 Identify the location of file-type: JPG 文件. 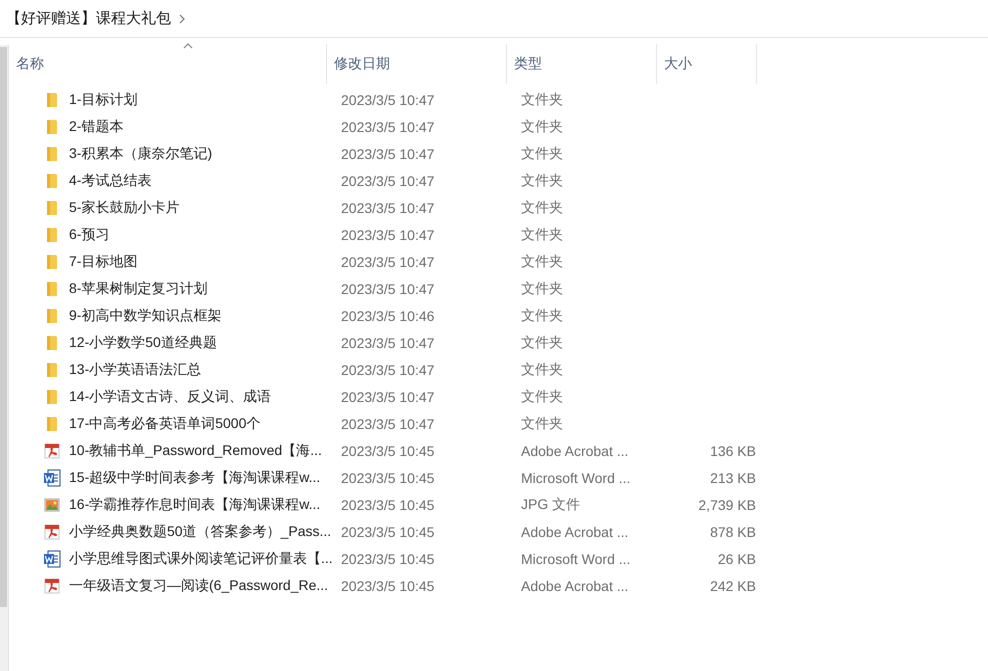
(551, 505).